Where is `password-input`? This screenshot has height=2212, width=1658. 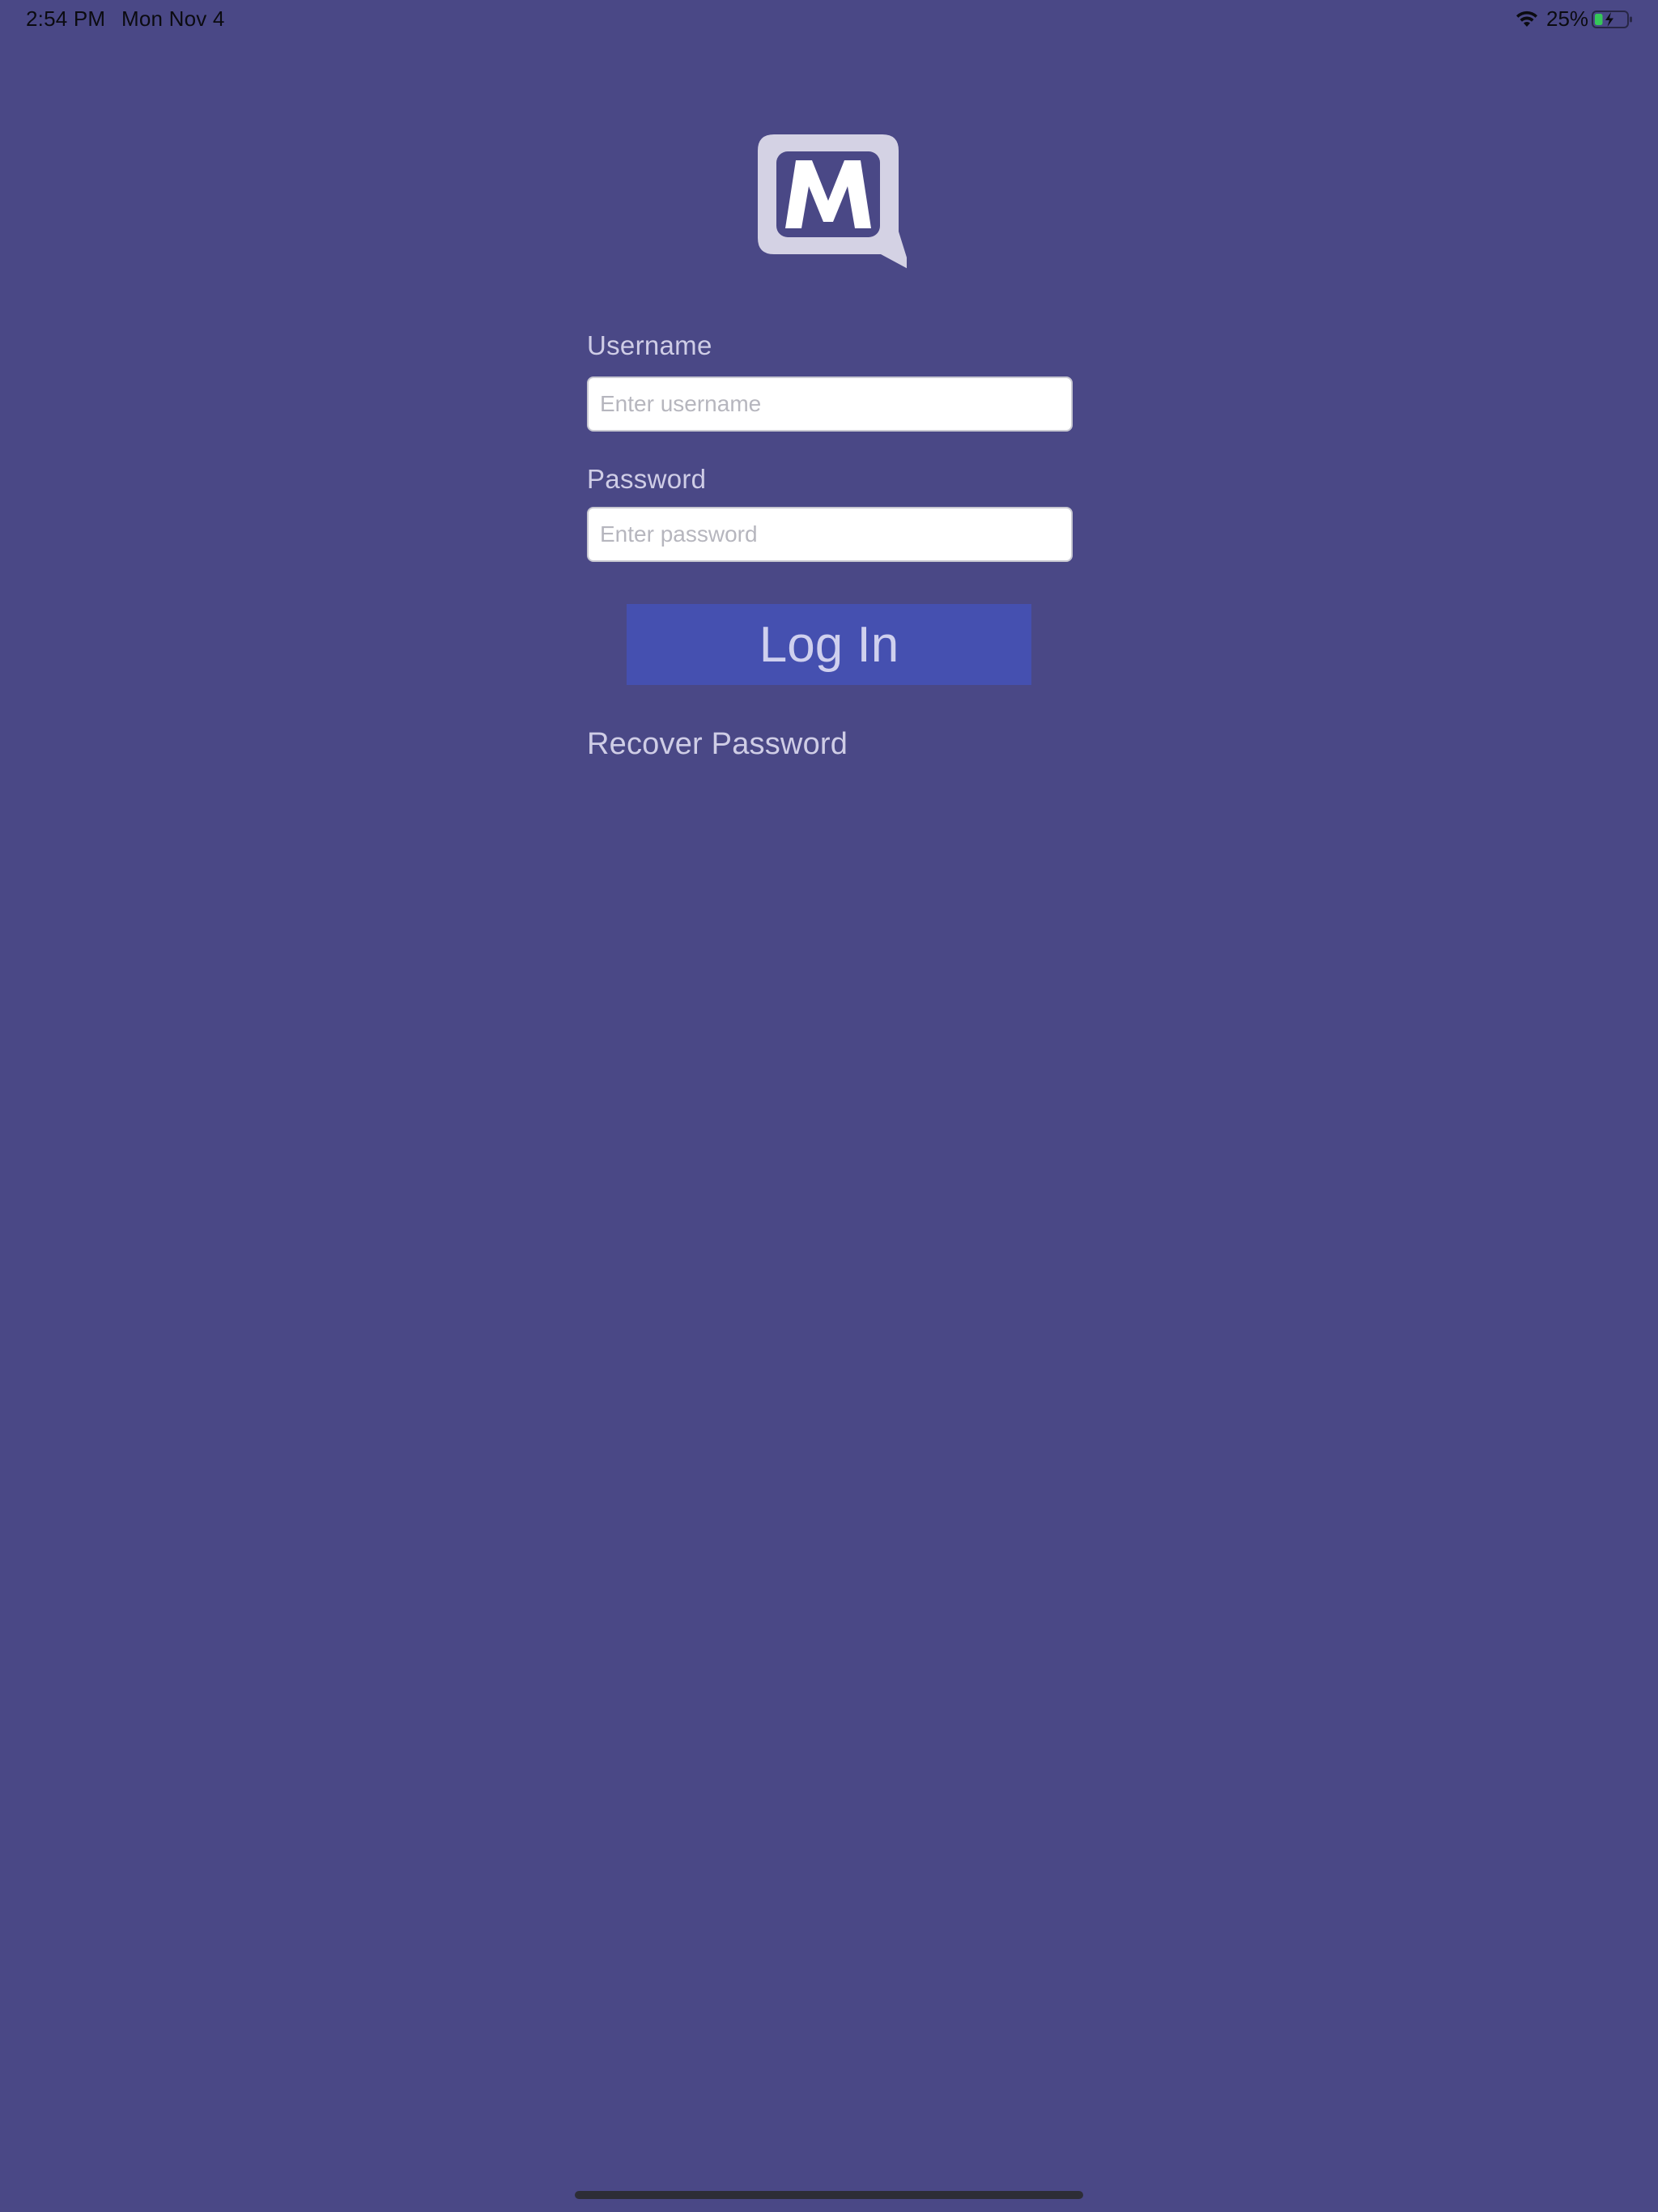 password-input is located at coordinates (830, 535).